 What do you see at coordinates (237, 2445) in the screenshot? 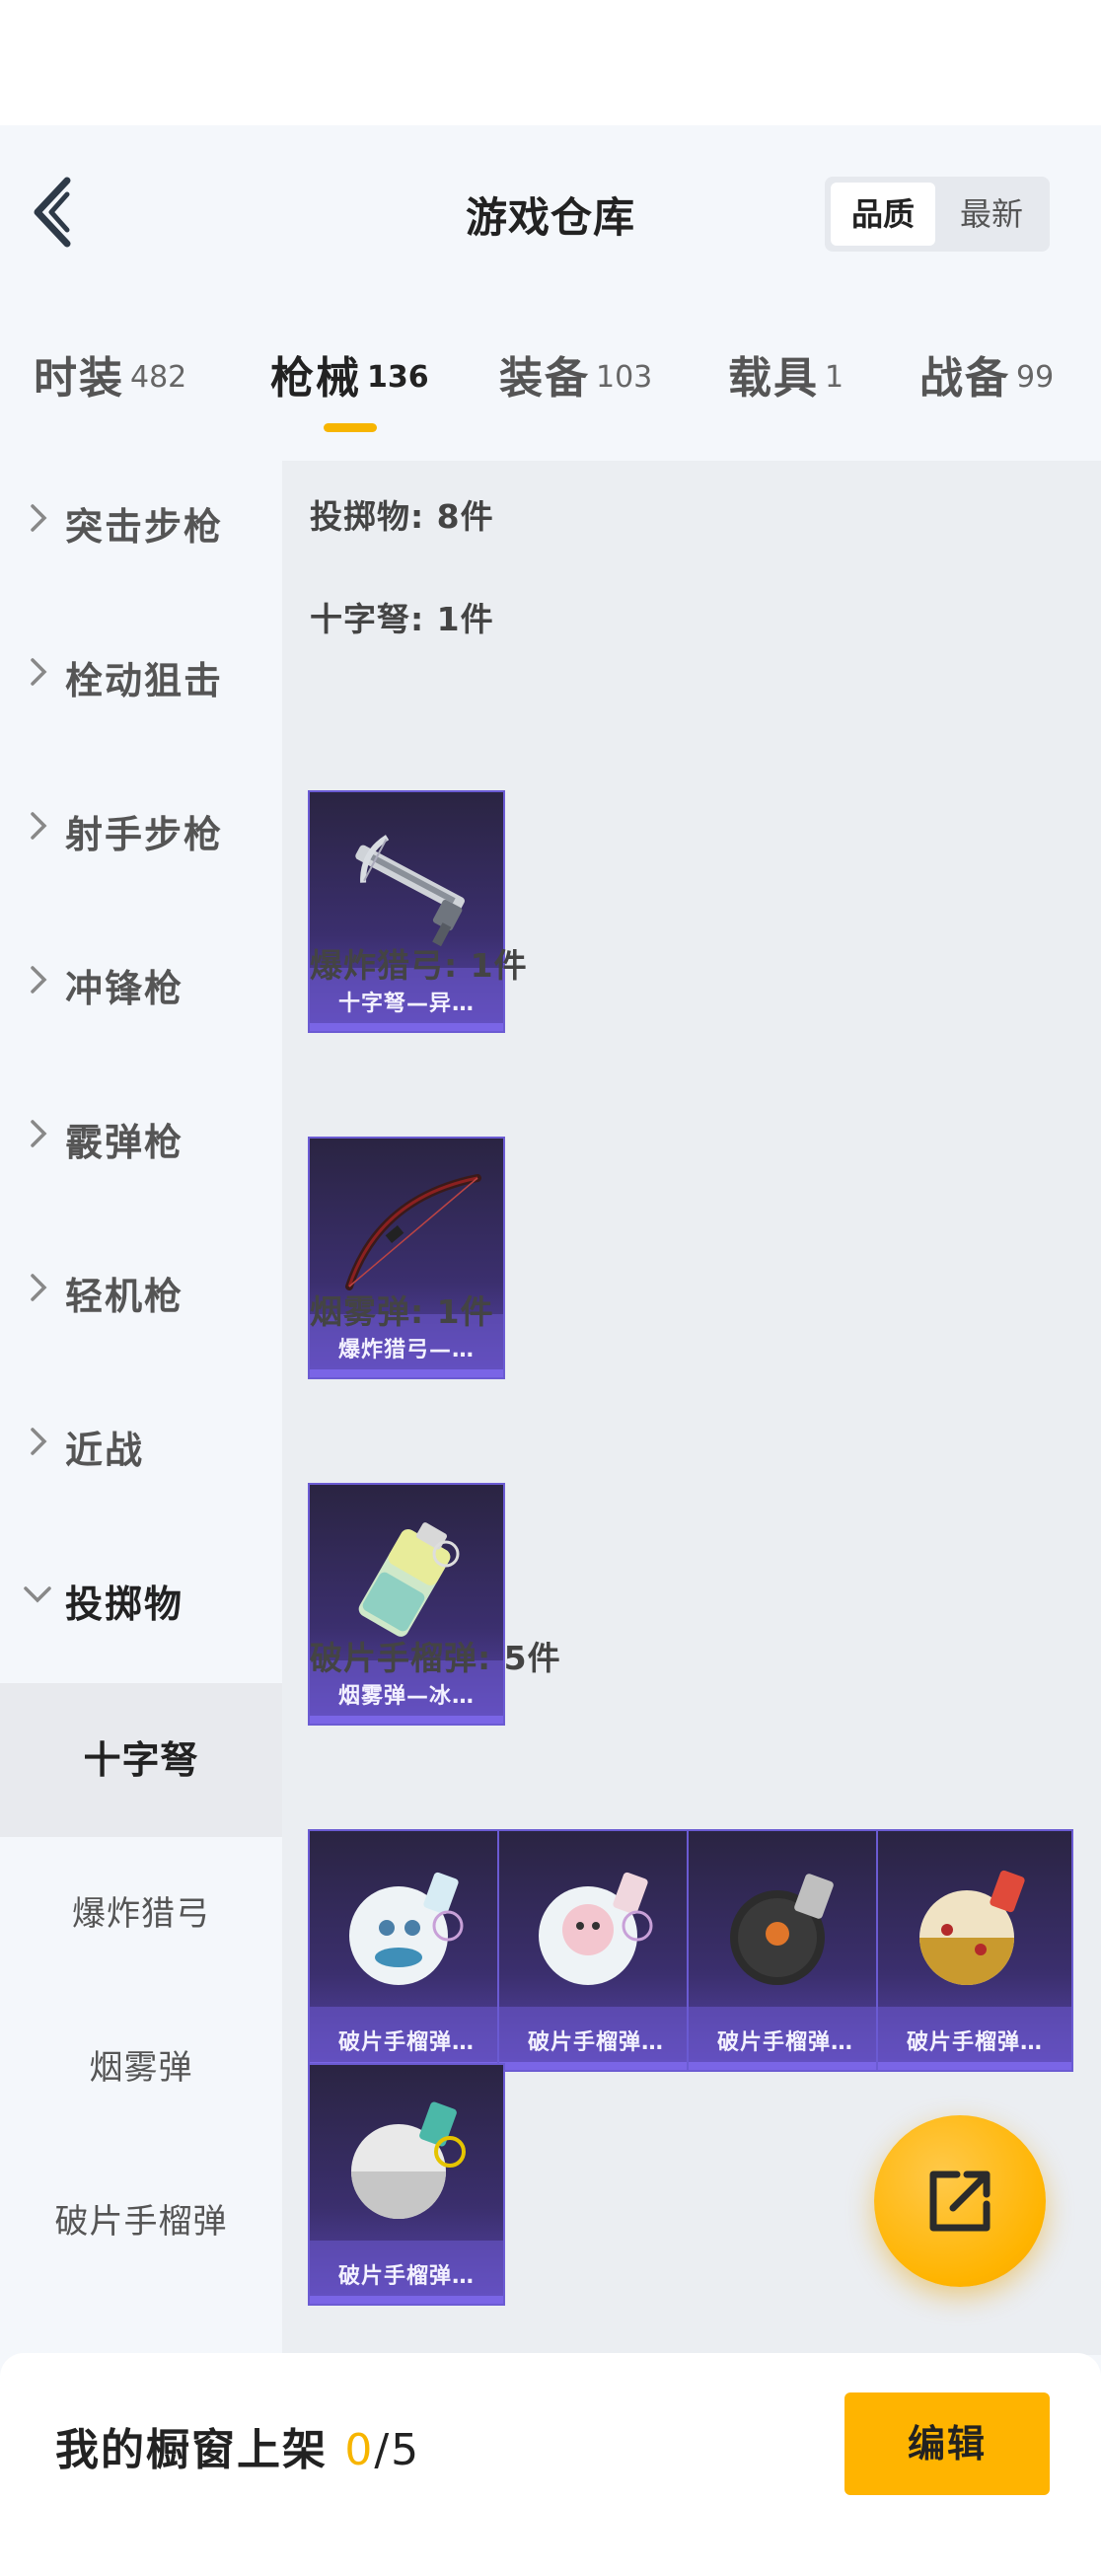
I see `showcase-label: 我的橱窗上架 0/5` at bounding box center [237, 2445].